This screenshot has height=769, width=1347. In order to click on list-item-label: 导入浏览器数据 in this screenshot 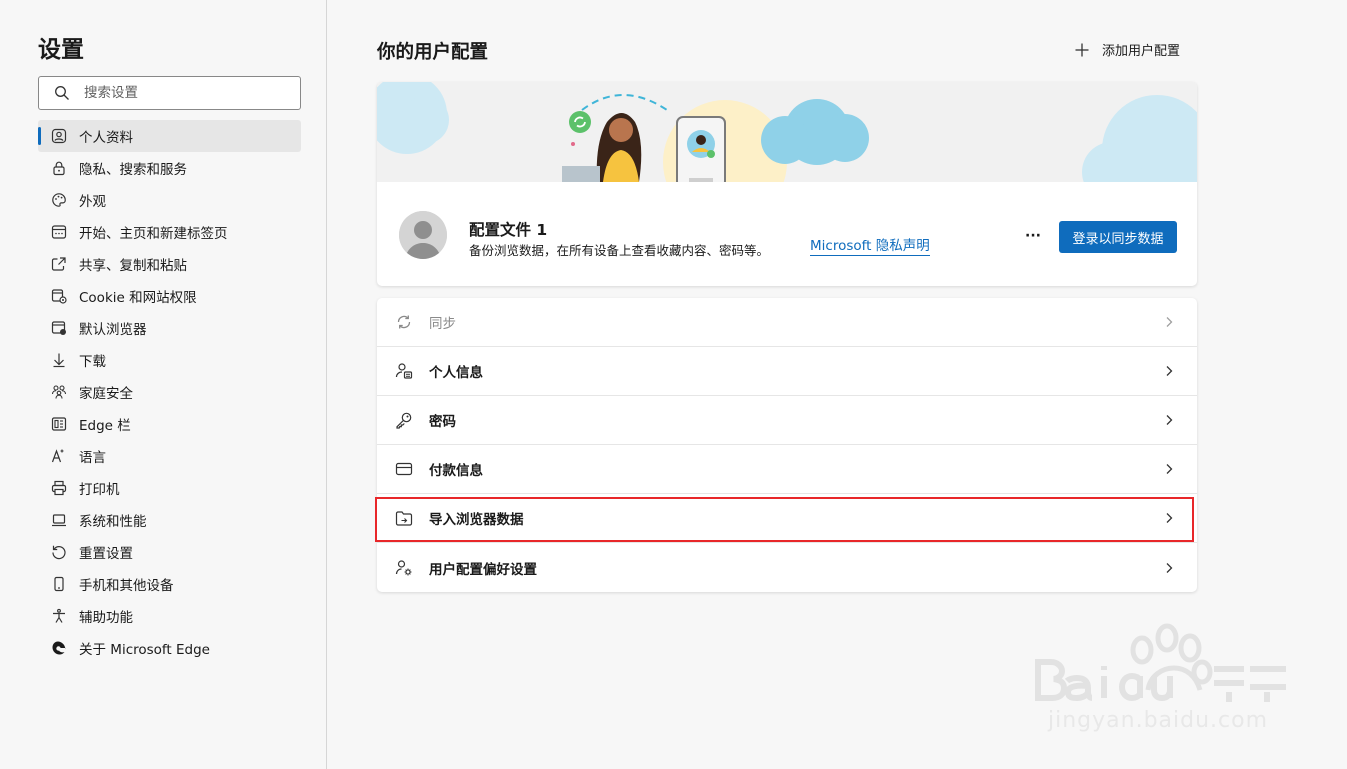, I will do `click(476, 520)`.